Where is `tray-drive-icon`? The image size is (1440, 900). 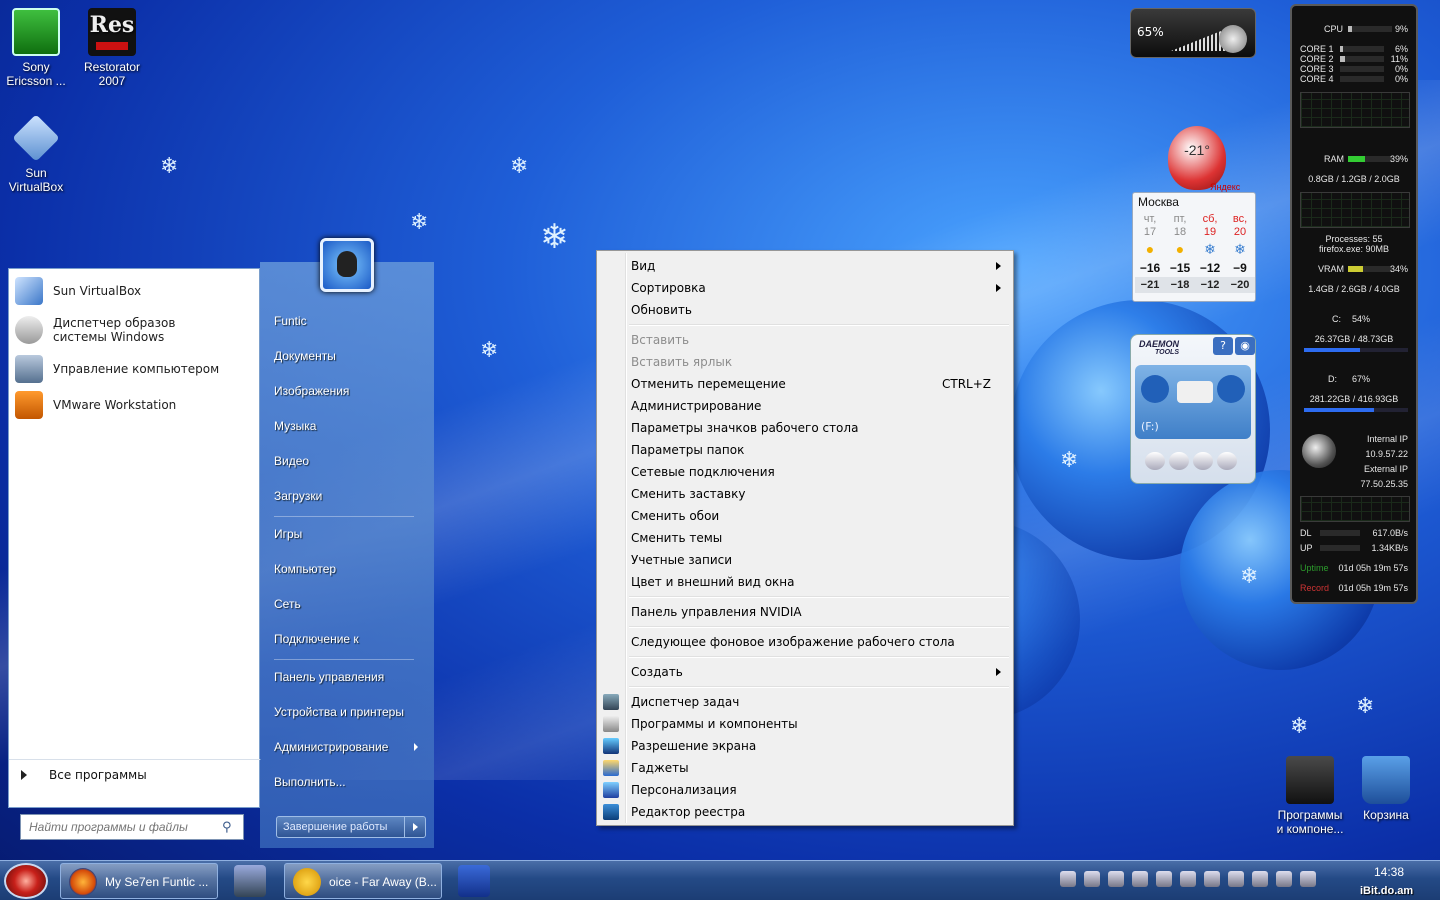 tray-drive-icon is located at coordinates (1236, 879).